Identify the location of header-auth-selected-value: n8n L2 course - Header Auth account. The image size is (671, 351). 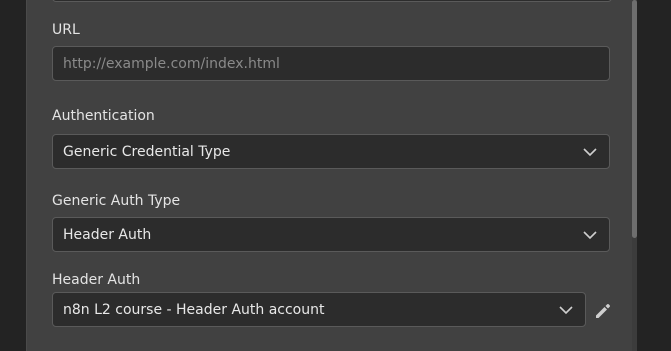
(194, 310).